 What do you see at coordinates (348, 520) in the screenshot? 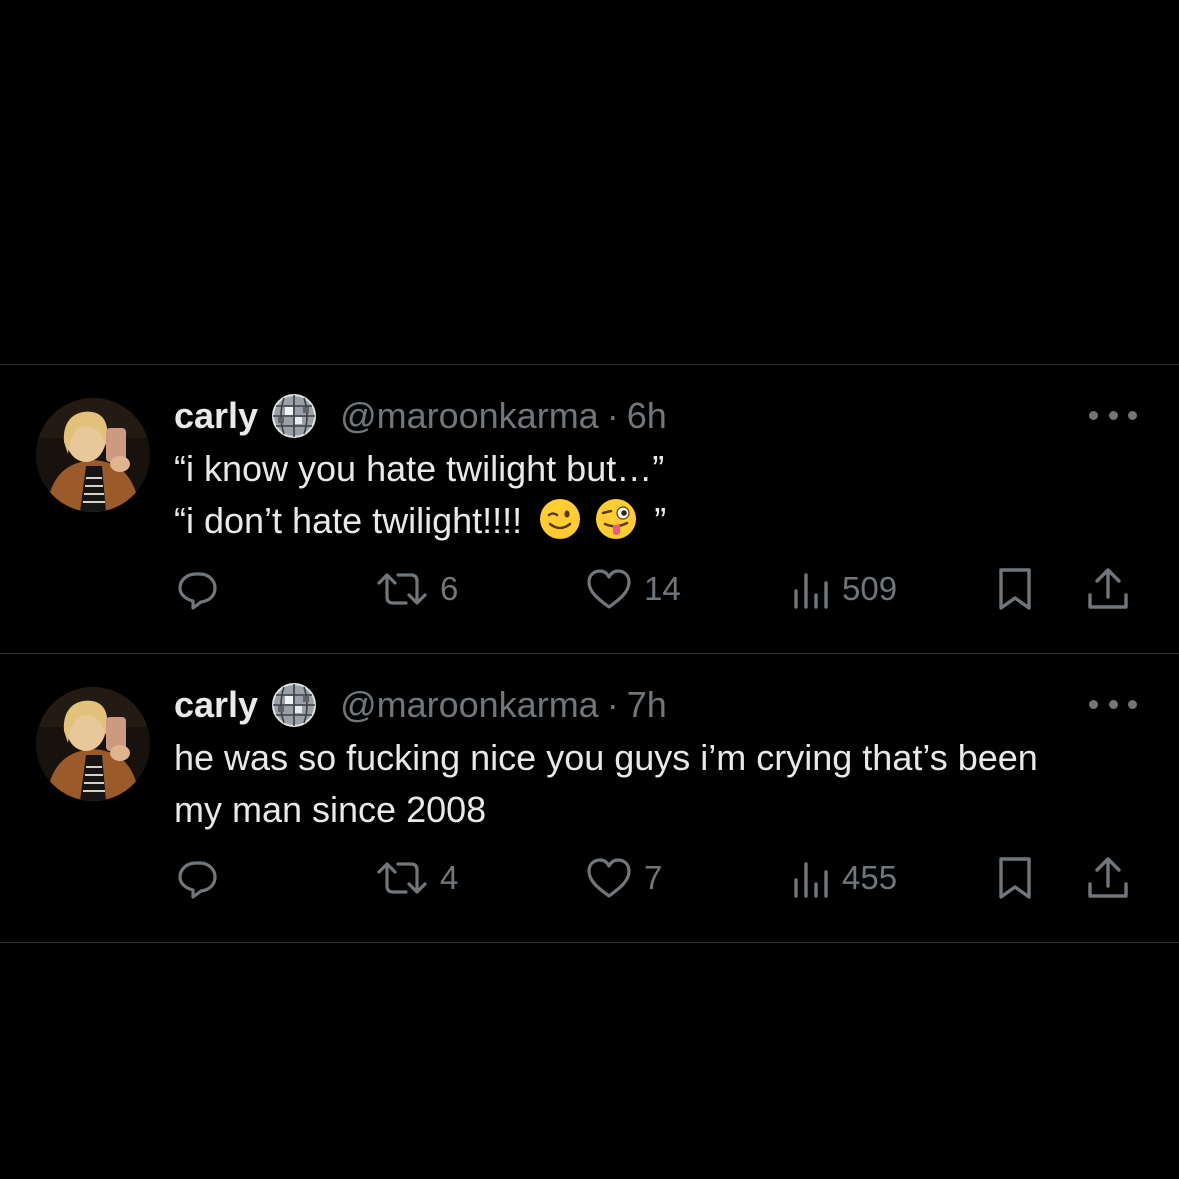
I see `tweet-text-line-2: “i don’t hate twilight!!!!` at bounding box center [348, 520].